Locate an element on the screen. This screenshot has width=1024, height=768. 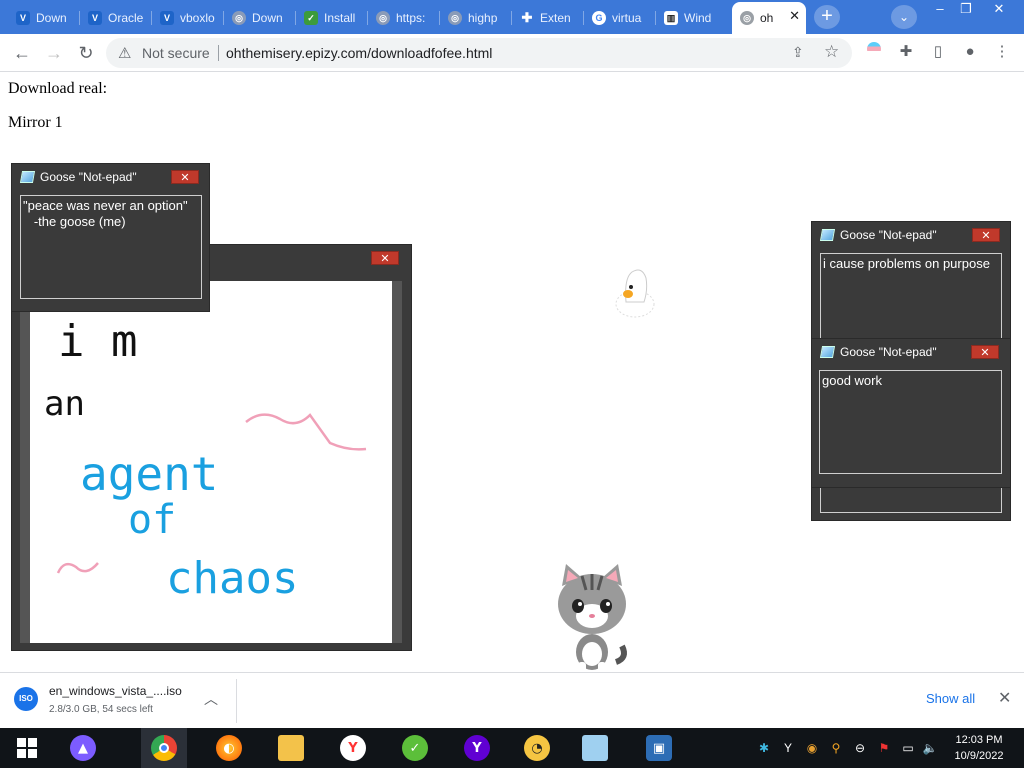
forward-button: → is located at coordinates (54, 53).